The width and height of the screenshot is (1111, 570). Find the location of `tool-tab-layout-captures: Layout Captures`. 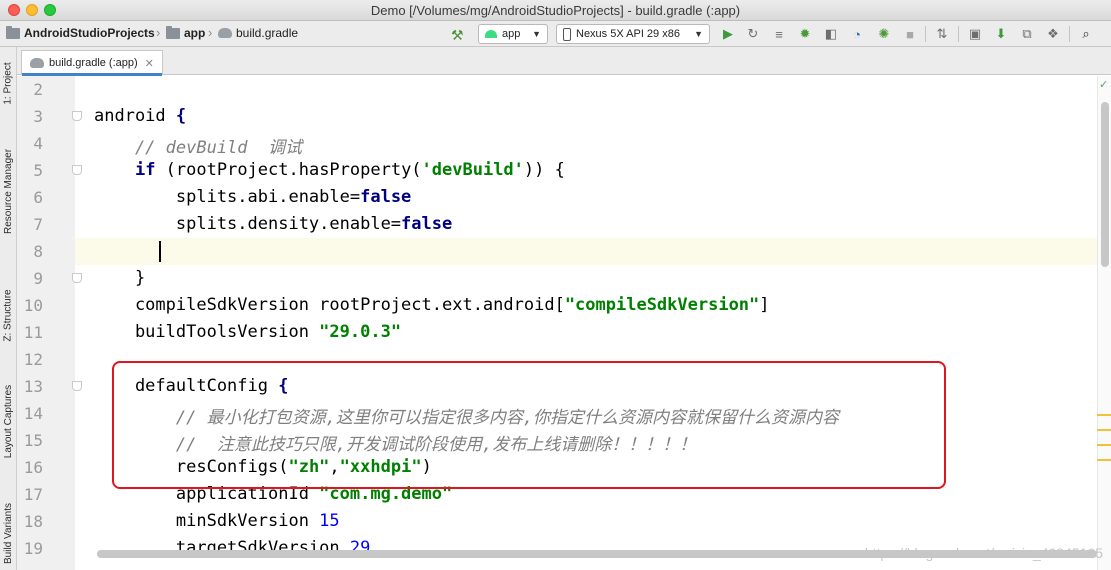

tool-tab-layout-captures: Layout Captures is located at coordinates (8, 421).